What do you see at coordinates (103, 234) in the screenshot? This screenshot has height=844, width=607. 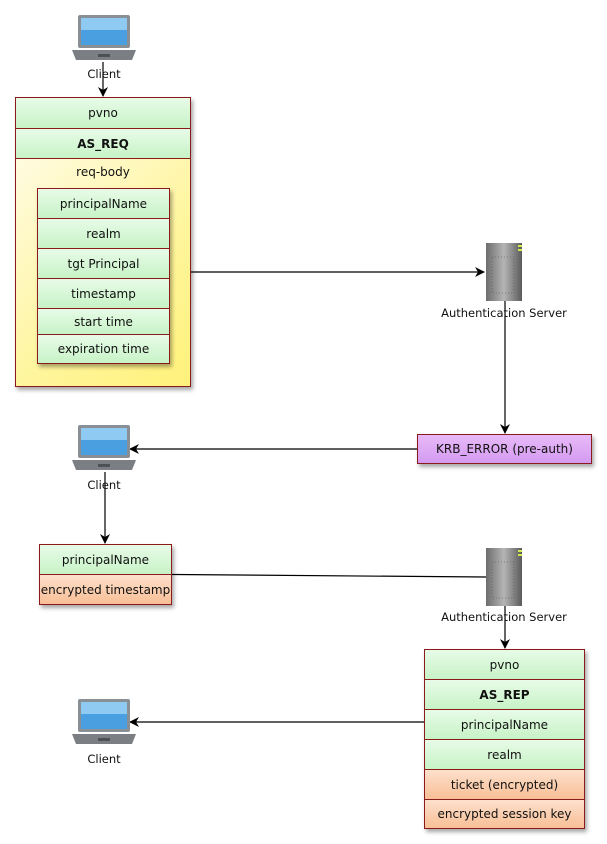 I see `req-body-field: realm` at bounding box center [103, 234].